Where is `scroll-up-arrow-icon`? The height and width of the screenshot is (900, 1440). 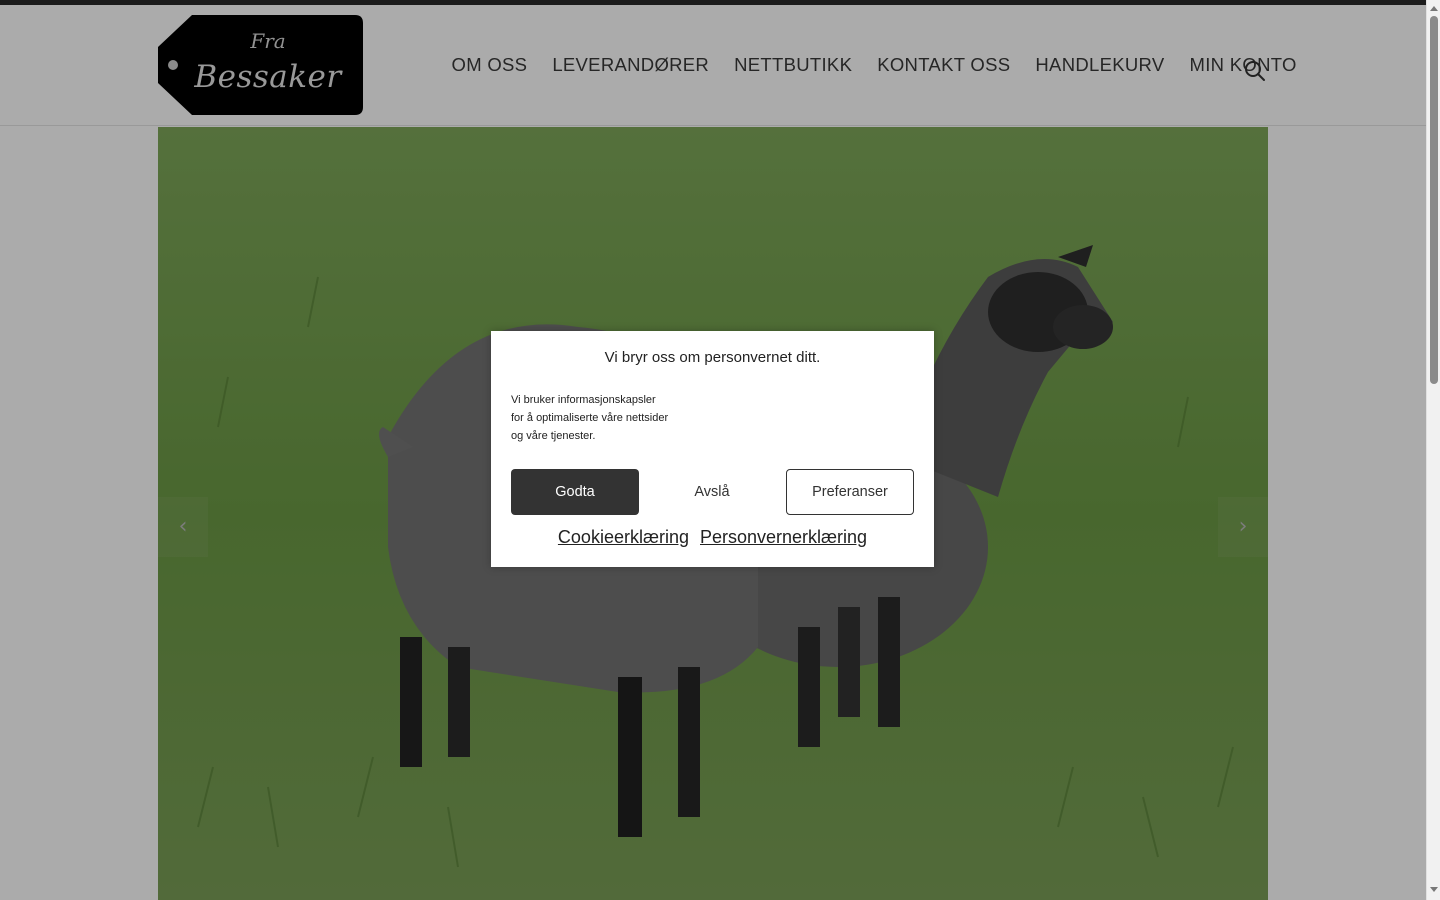
scroll-up-arrow-icon is located at coordinates (1434, 8).